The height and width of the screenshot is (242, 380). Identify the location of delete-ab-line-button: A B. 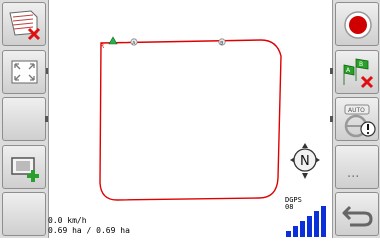
(357, 72).